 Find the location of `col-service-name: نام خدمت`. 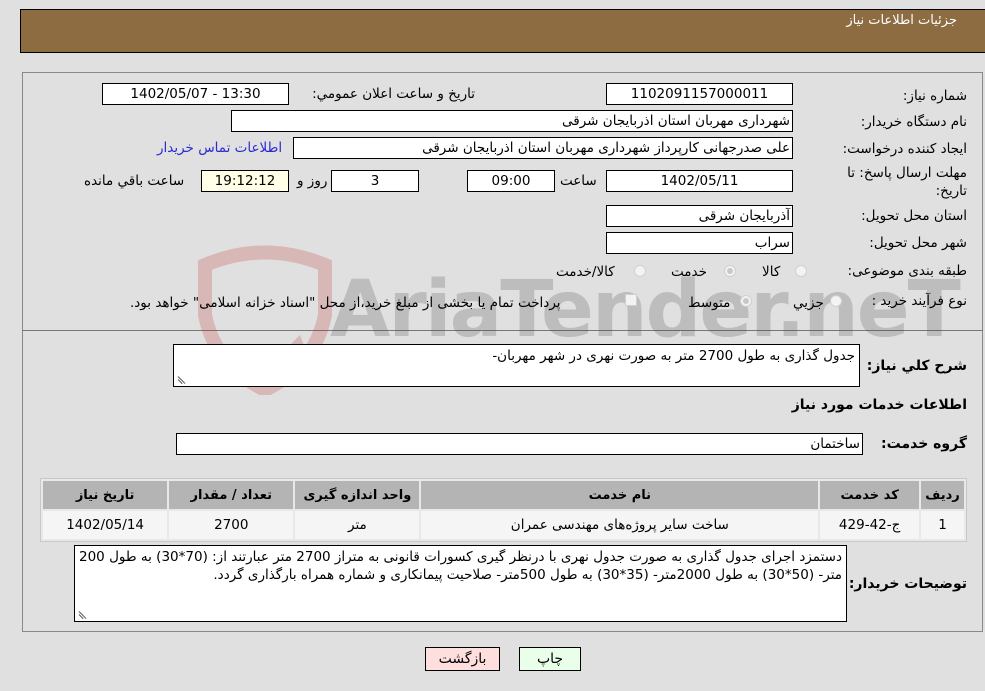

col-service-name: نام خدمت is located at coordinates (620, 495).